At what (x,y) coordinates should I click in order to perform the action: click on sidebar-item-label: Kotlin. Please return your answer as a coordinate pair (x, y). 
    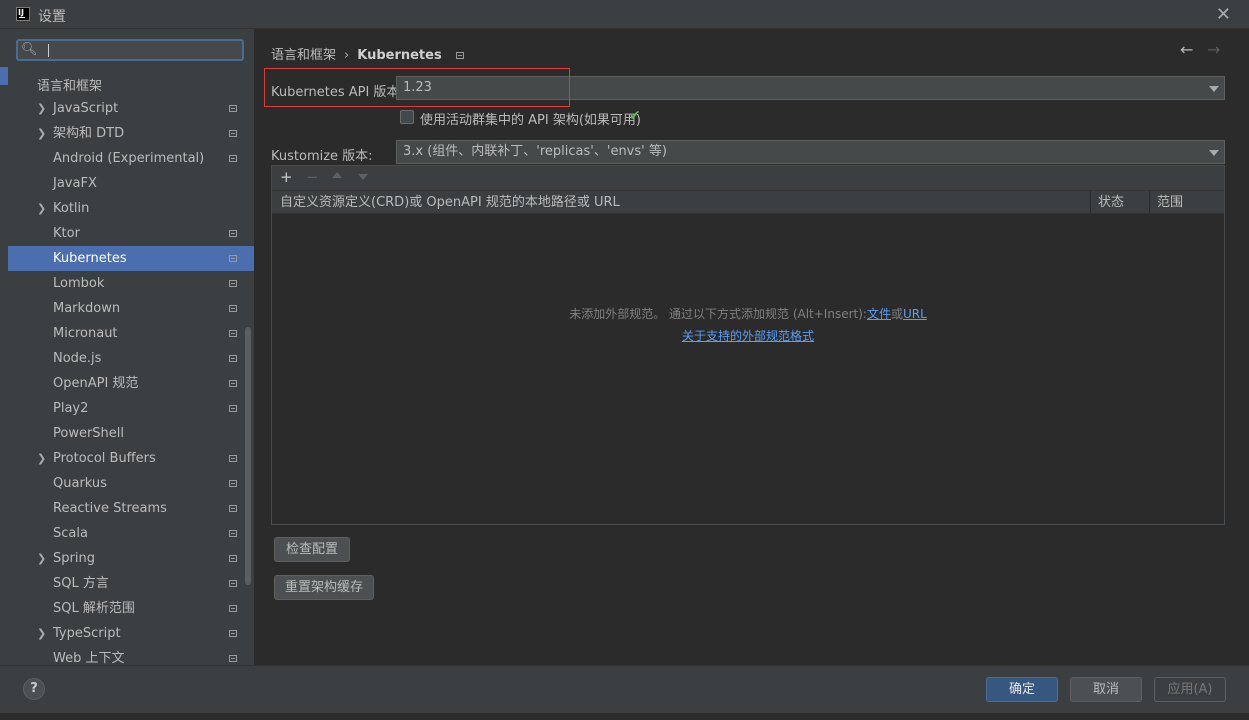
    Looking at the image, I should click on (71, 208).